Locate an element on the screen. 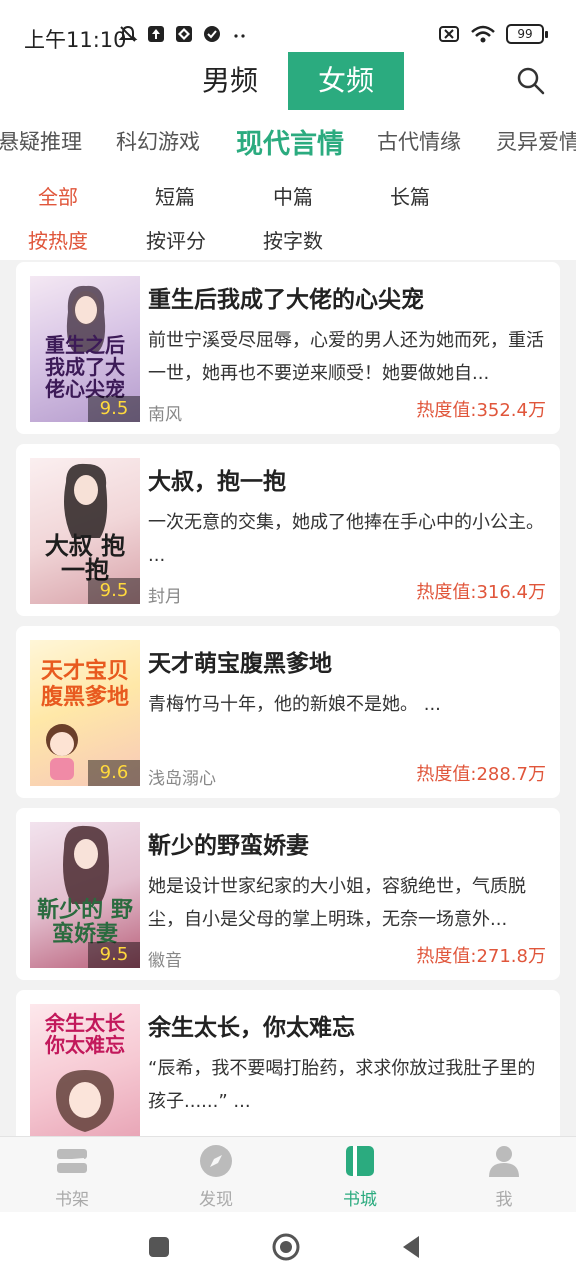 The image size is (576, 1280). system-nav-bar is located at coordinates (288, 1246).